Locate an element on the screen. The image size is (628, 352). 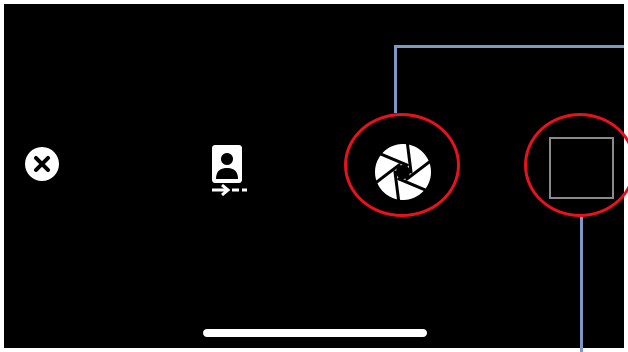
flip-camera-button is located at coordinates (229, 172).